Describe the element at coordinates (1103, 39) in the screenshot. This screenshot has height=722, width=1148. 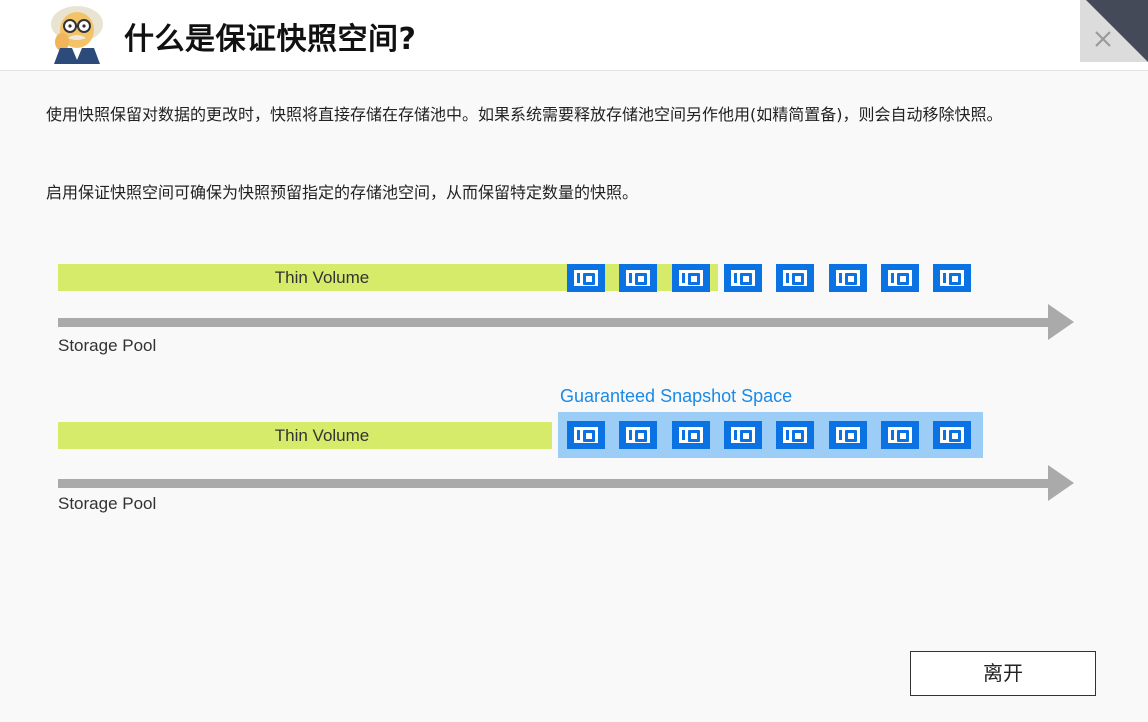
I see `close-icon` at that location.